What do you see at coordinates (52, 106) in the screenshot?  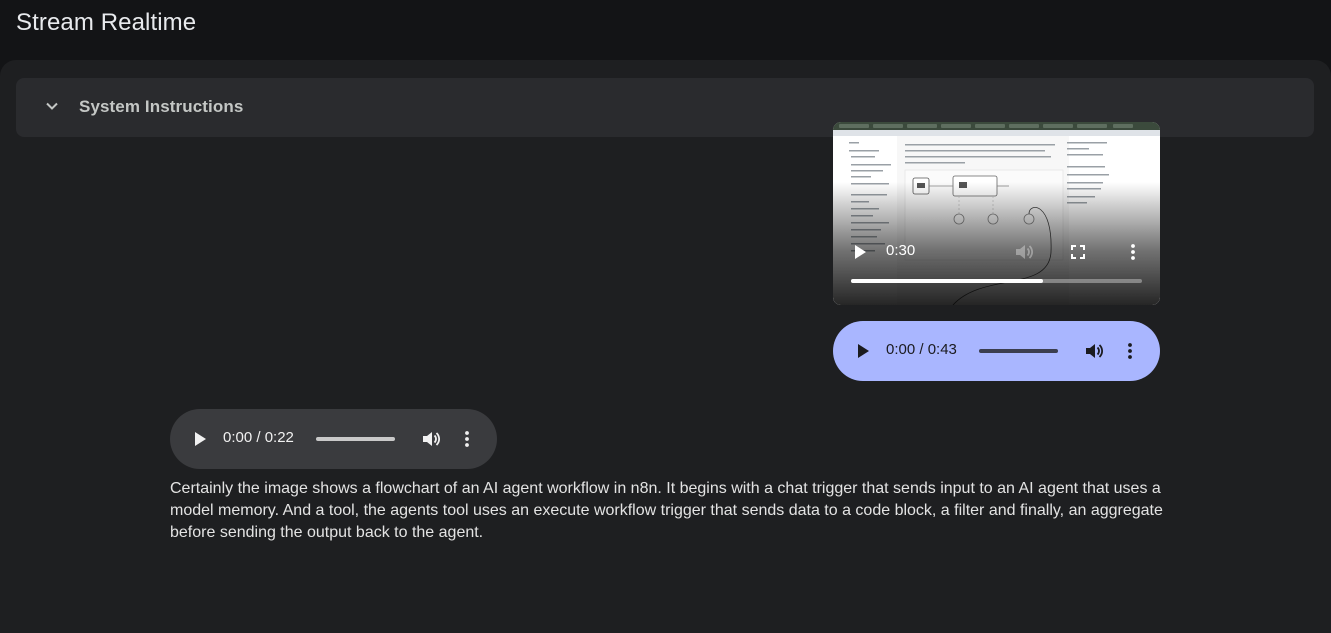 I see `chevron-down-icon` at bounding box center [52, 106].